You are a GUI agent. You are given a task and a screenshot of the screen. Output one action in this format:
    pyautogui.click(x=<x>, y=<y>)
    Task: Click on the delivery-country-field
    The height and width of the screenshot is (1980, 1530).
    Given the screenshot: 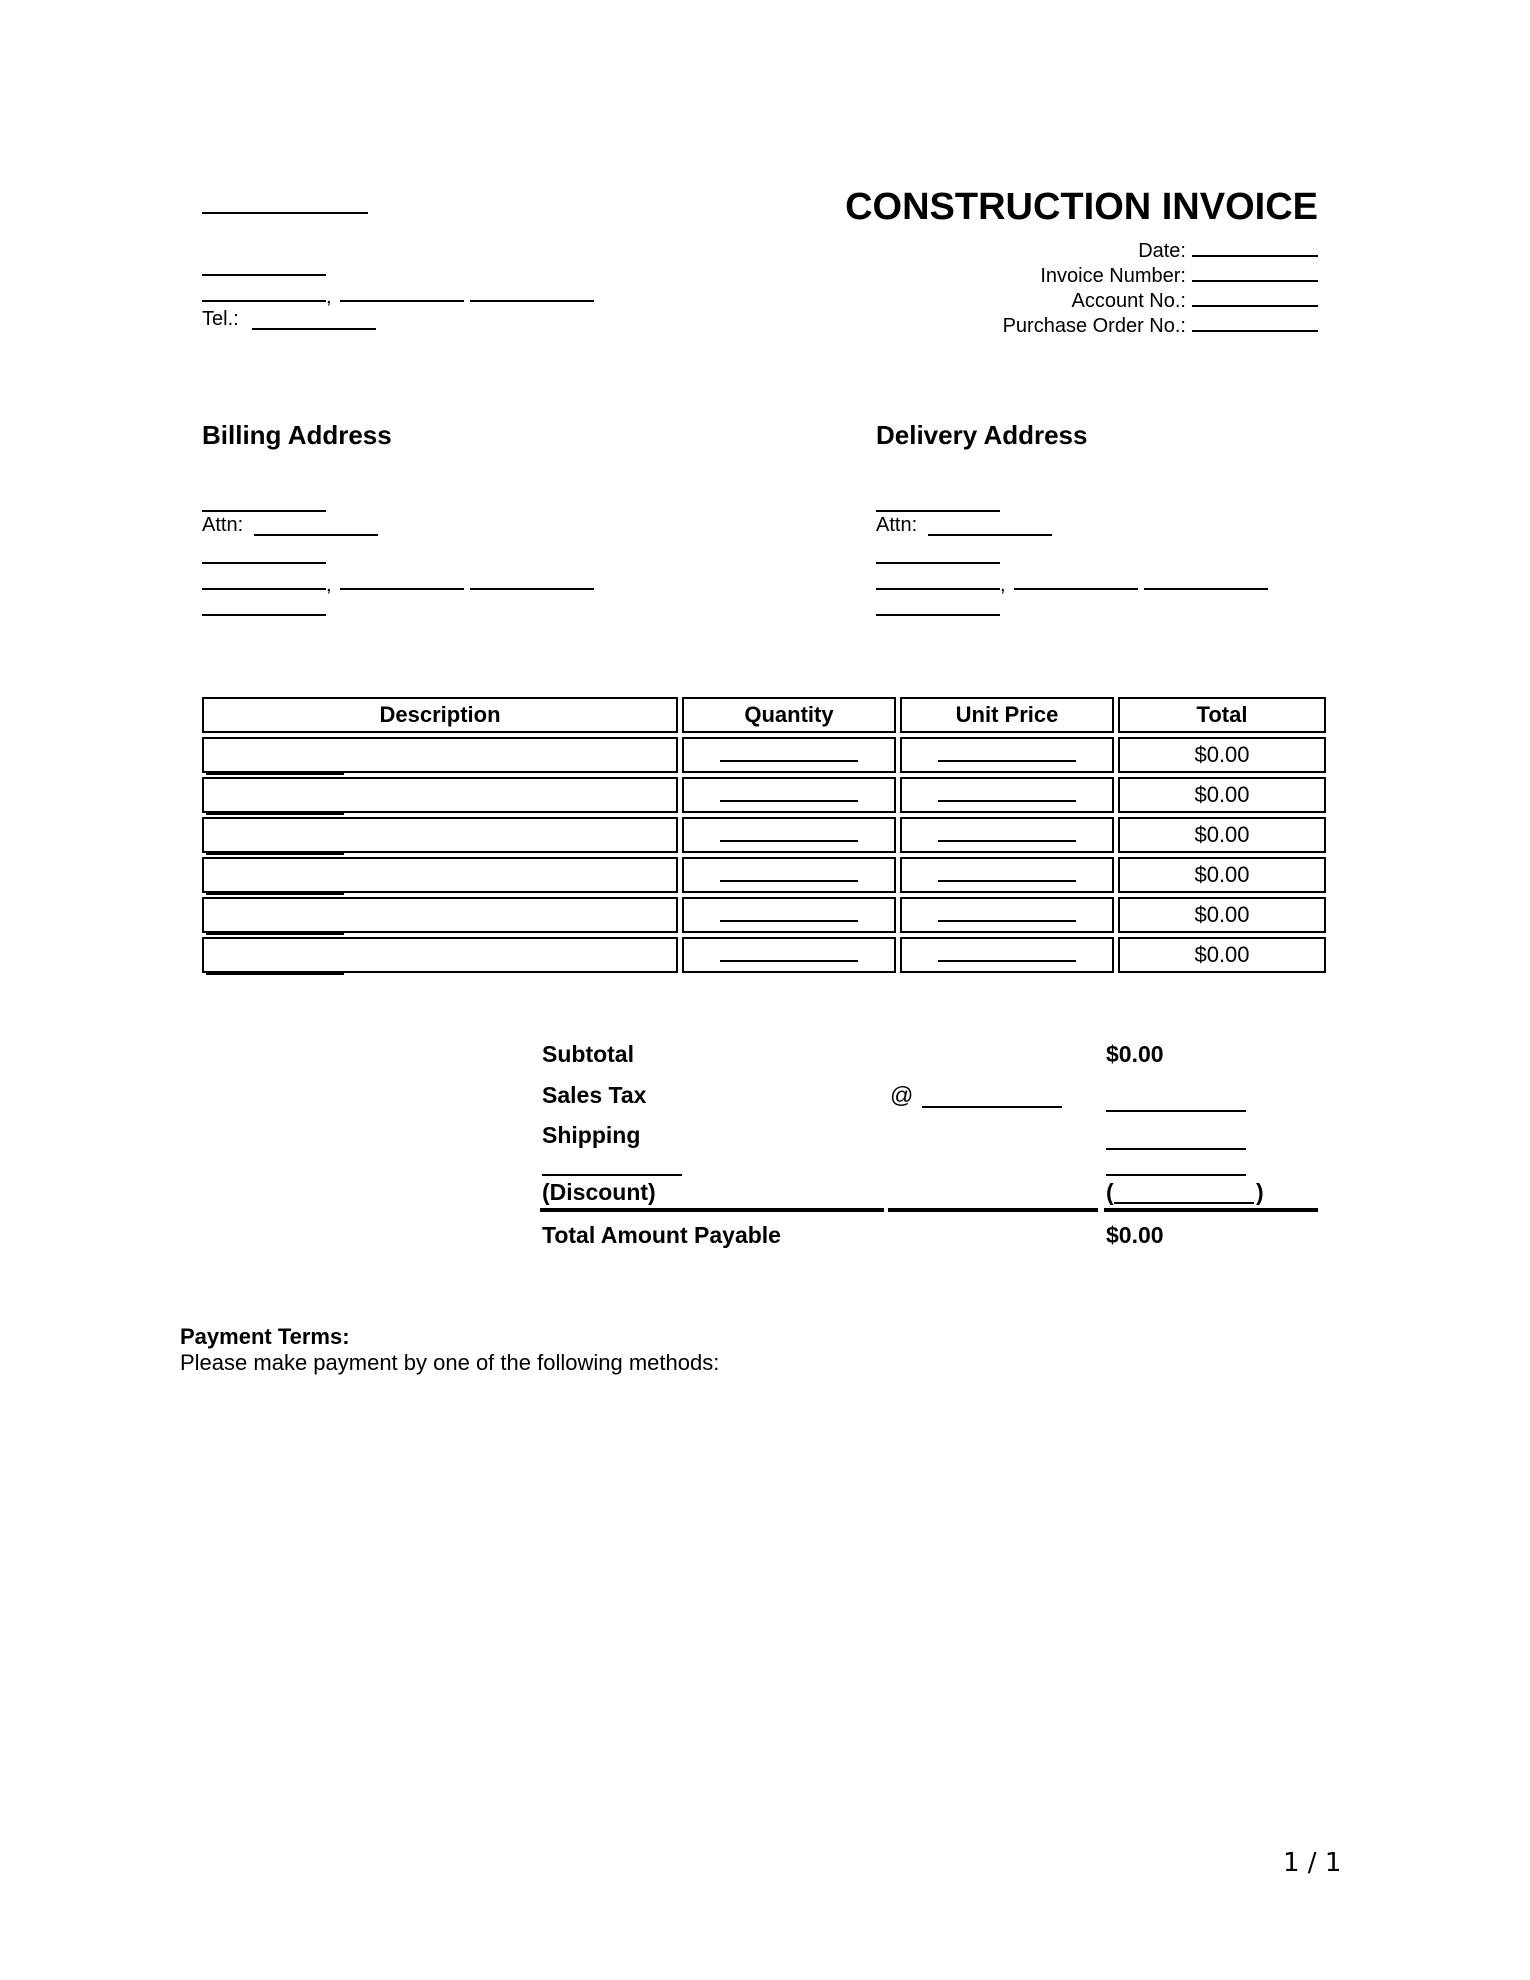 What is the action you would take?
    pyautogui.click(x=938, y=615)
    